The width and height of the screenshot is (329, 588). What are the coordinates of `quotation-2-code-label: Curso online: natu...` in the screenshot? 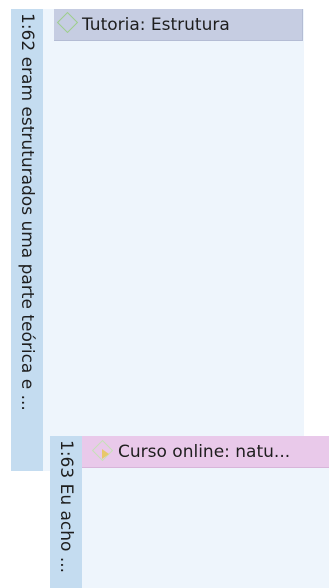 It's located at (204, 452).